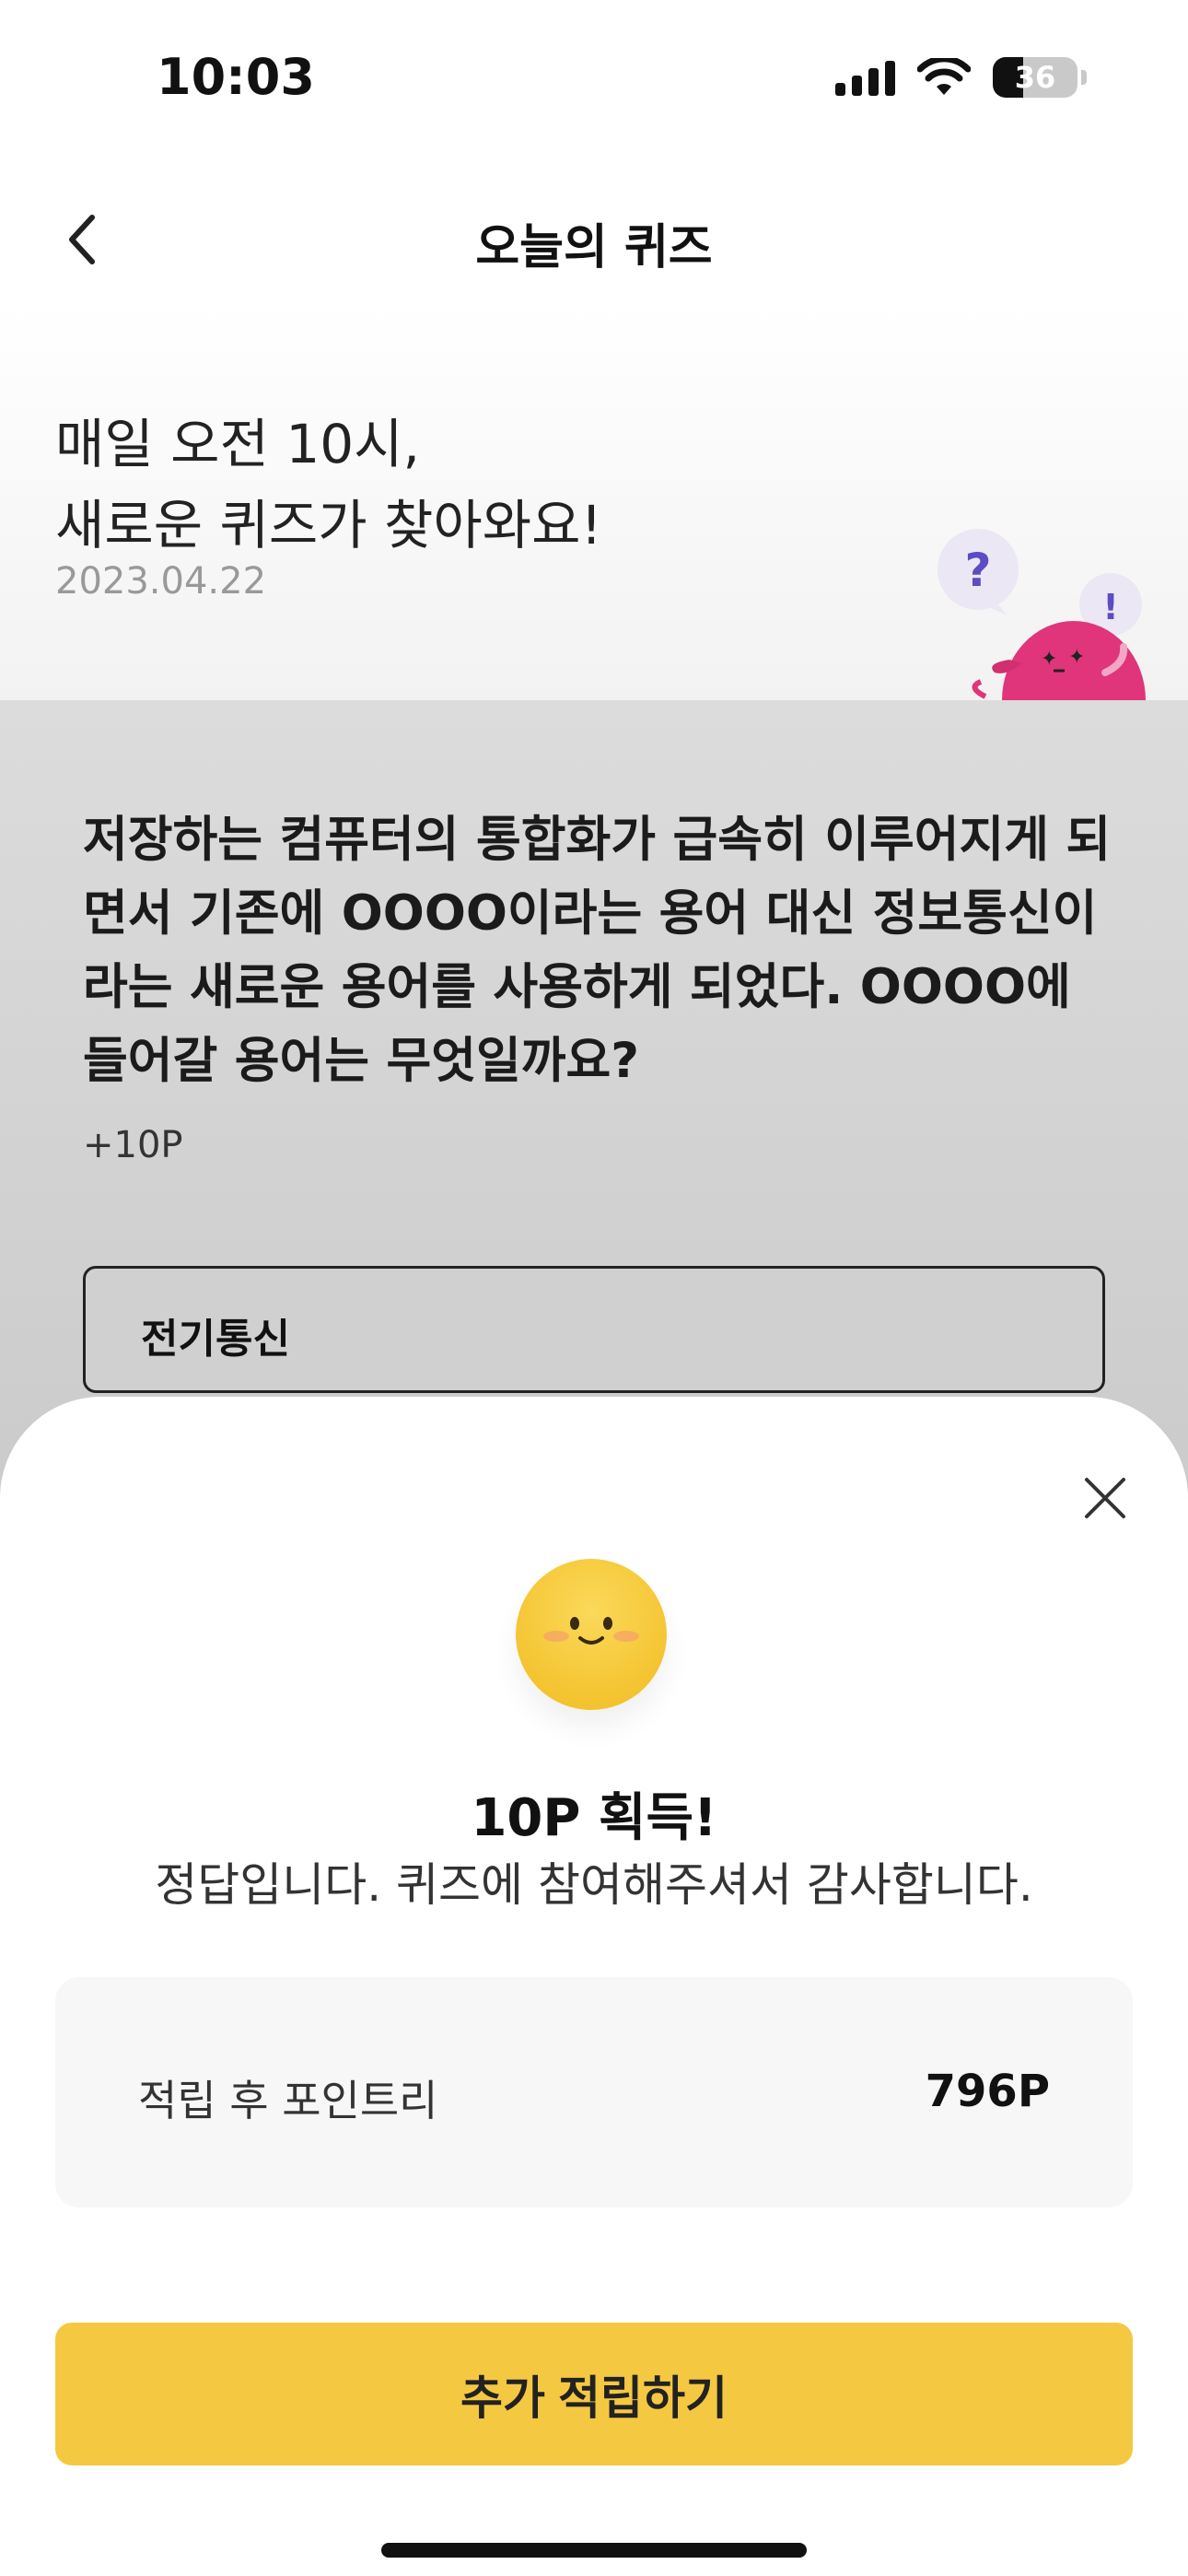 This screenshot has width=1188, height=2576. Describe the element at coordinates (1084, 77) in the screenshot. I see `battery-cap` at that location.